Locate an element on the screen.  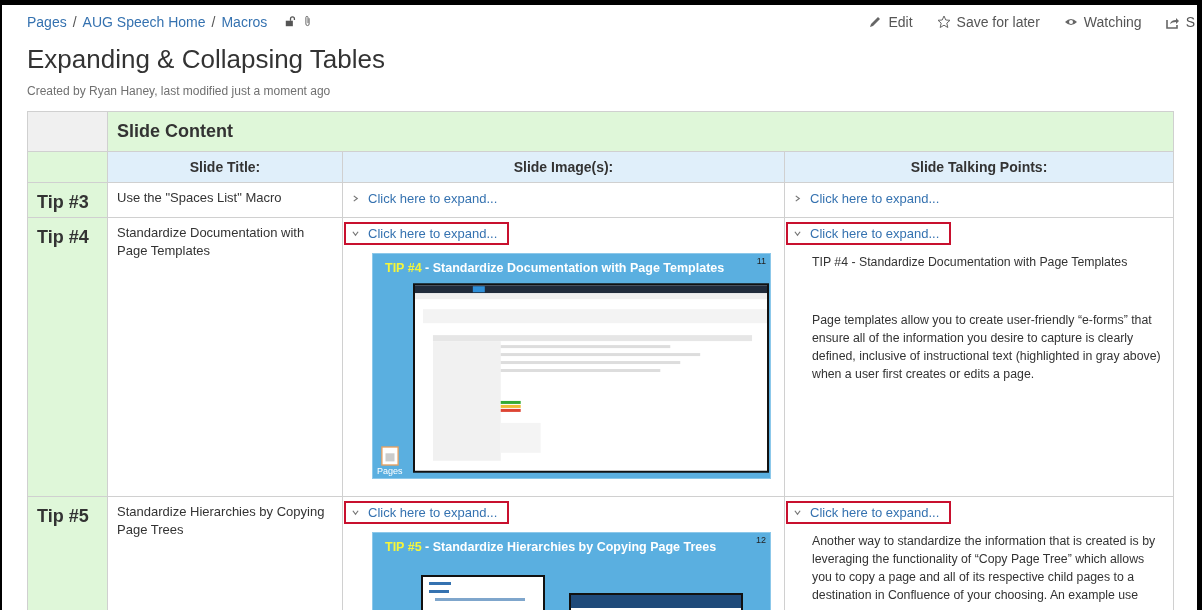
page-title: Expanding & Collapsing Tables is located at coordinates (206, 59).